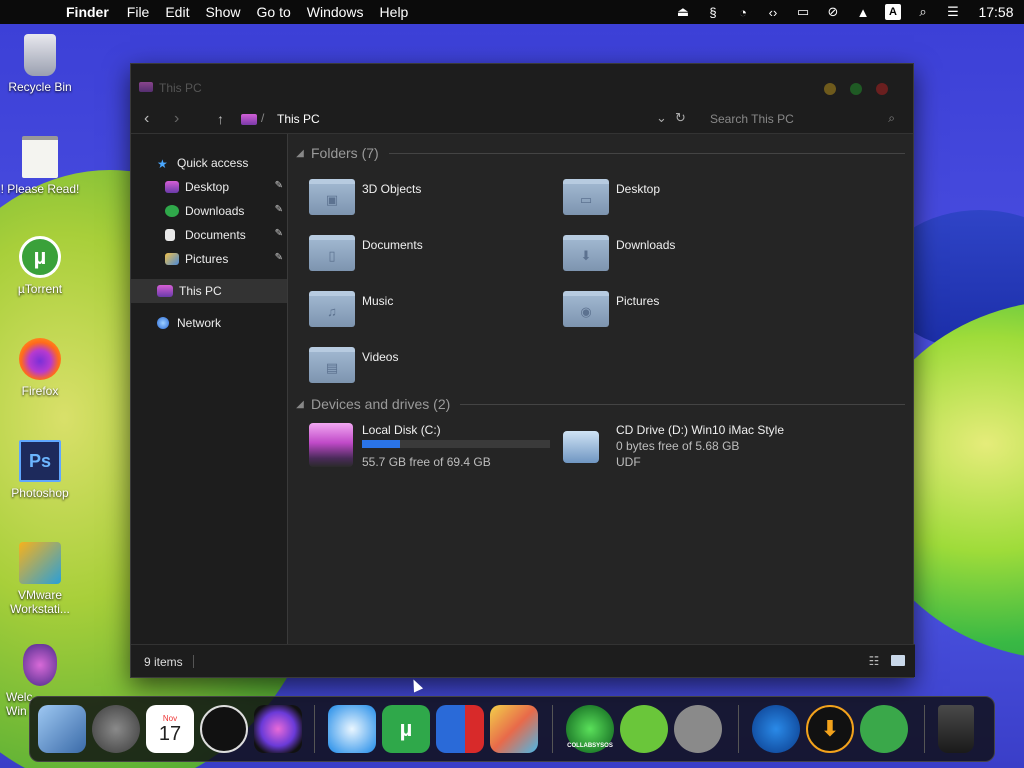 Image resolution: width=1024 pixels, height=768 pixels. What do you see at coordinates (215, 211) in the screenshot?
I see `sidebar-item-label: Downloads` at bounding box center [215, 211].